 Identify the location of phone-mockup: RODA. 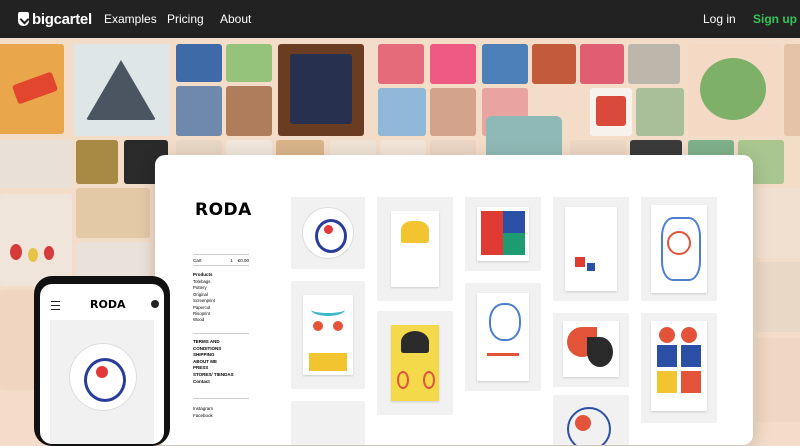
(102, 361).